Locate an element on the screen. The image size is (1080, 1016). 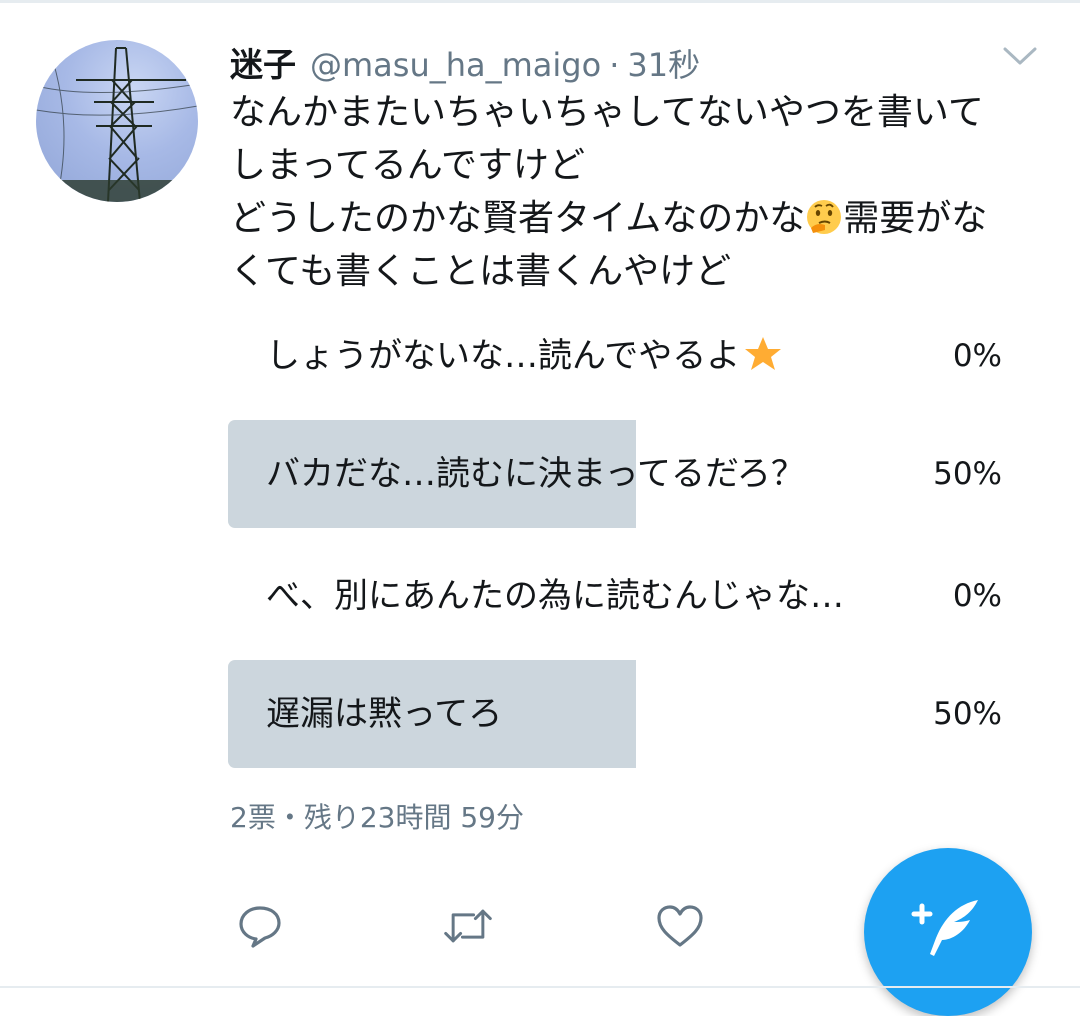
compose-tweet-button is located at coordinates (948, 932).